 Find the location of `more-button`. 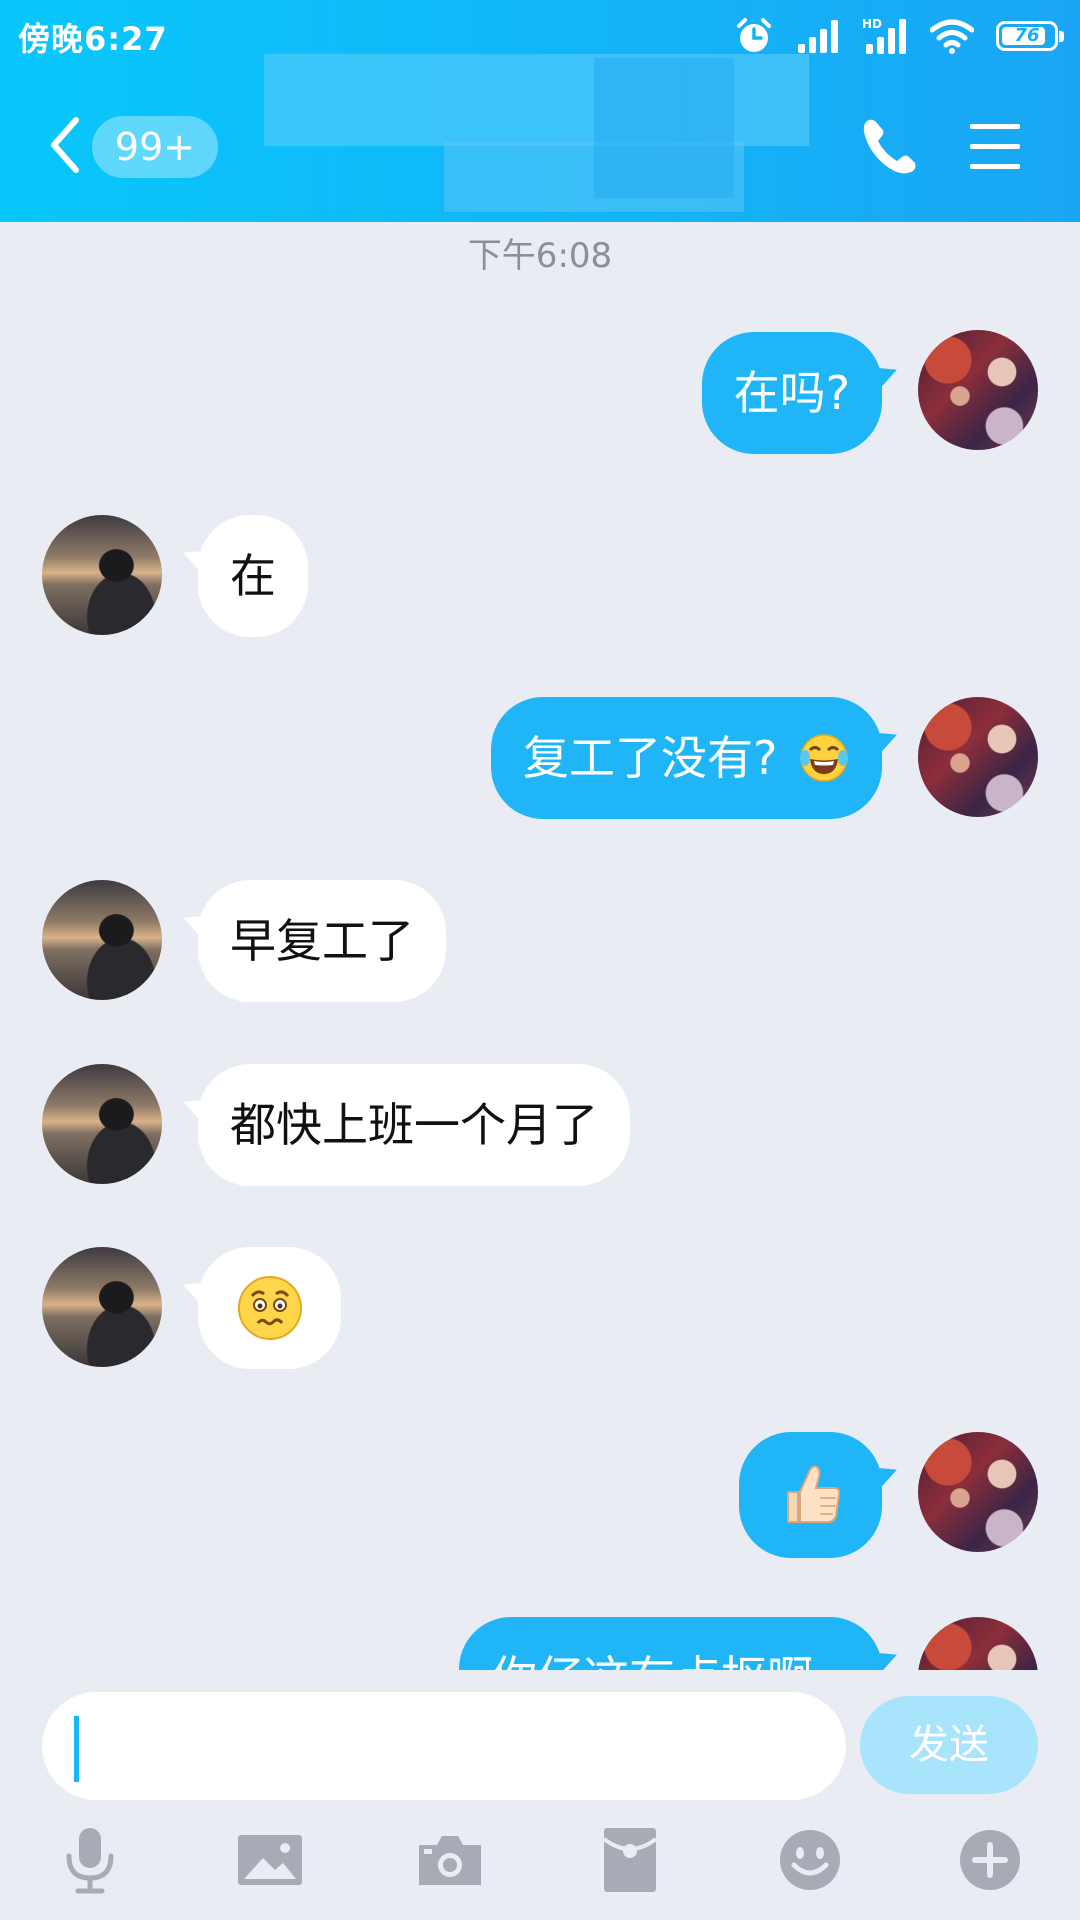

more-button is located at coordinates (990, 1860).